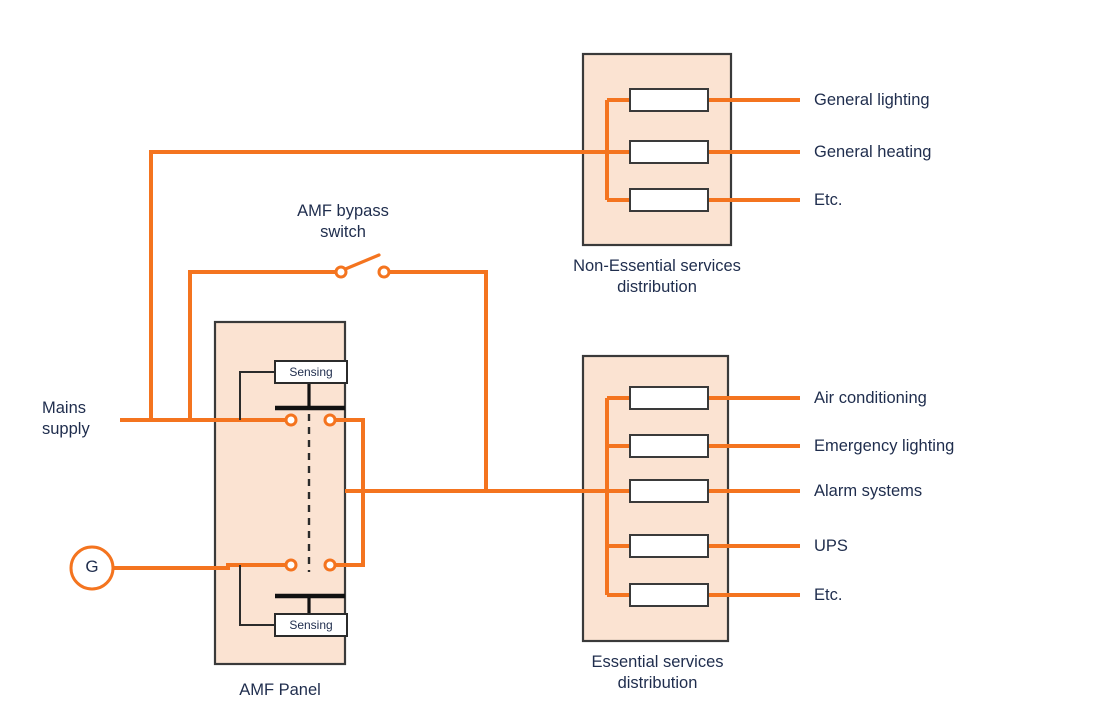 Image resolution: width=1093 pixels, height=724 pixels. What do you see at coordinates (657, 287) in the screenshot?
I see `non-essential-distribution-label-line2: distribution` at bounding box center [657, 287].